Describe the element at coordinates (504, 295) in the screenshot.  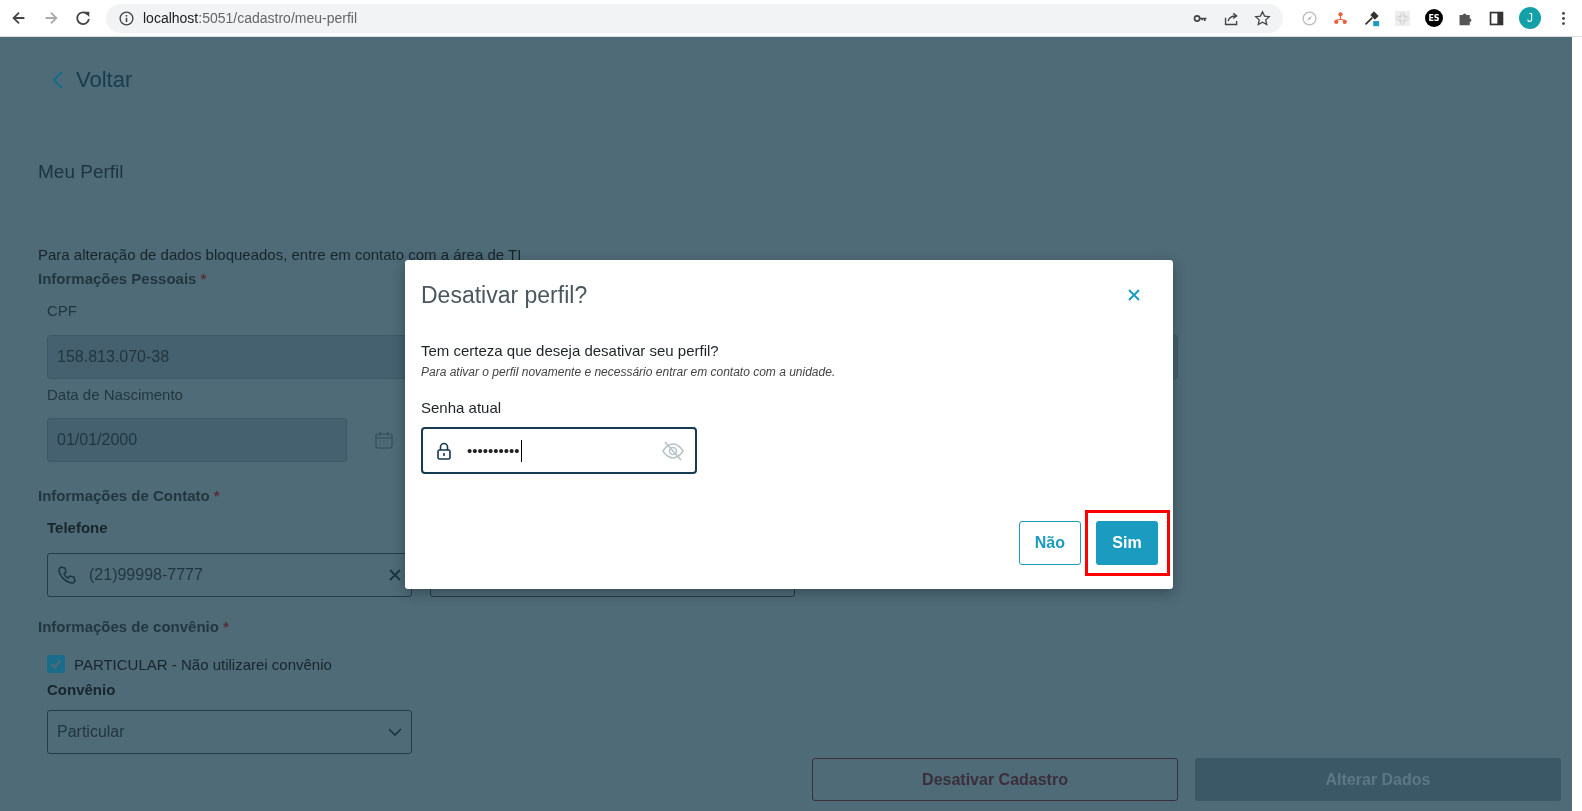
I see `dialog-title: Desativar perfil?` at that location.